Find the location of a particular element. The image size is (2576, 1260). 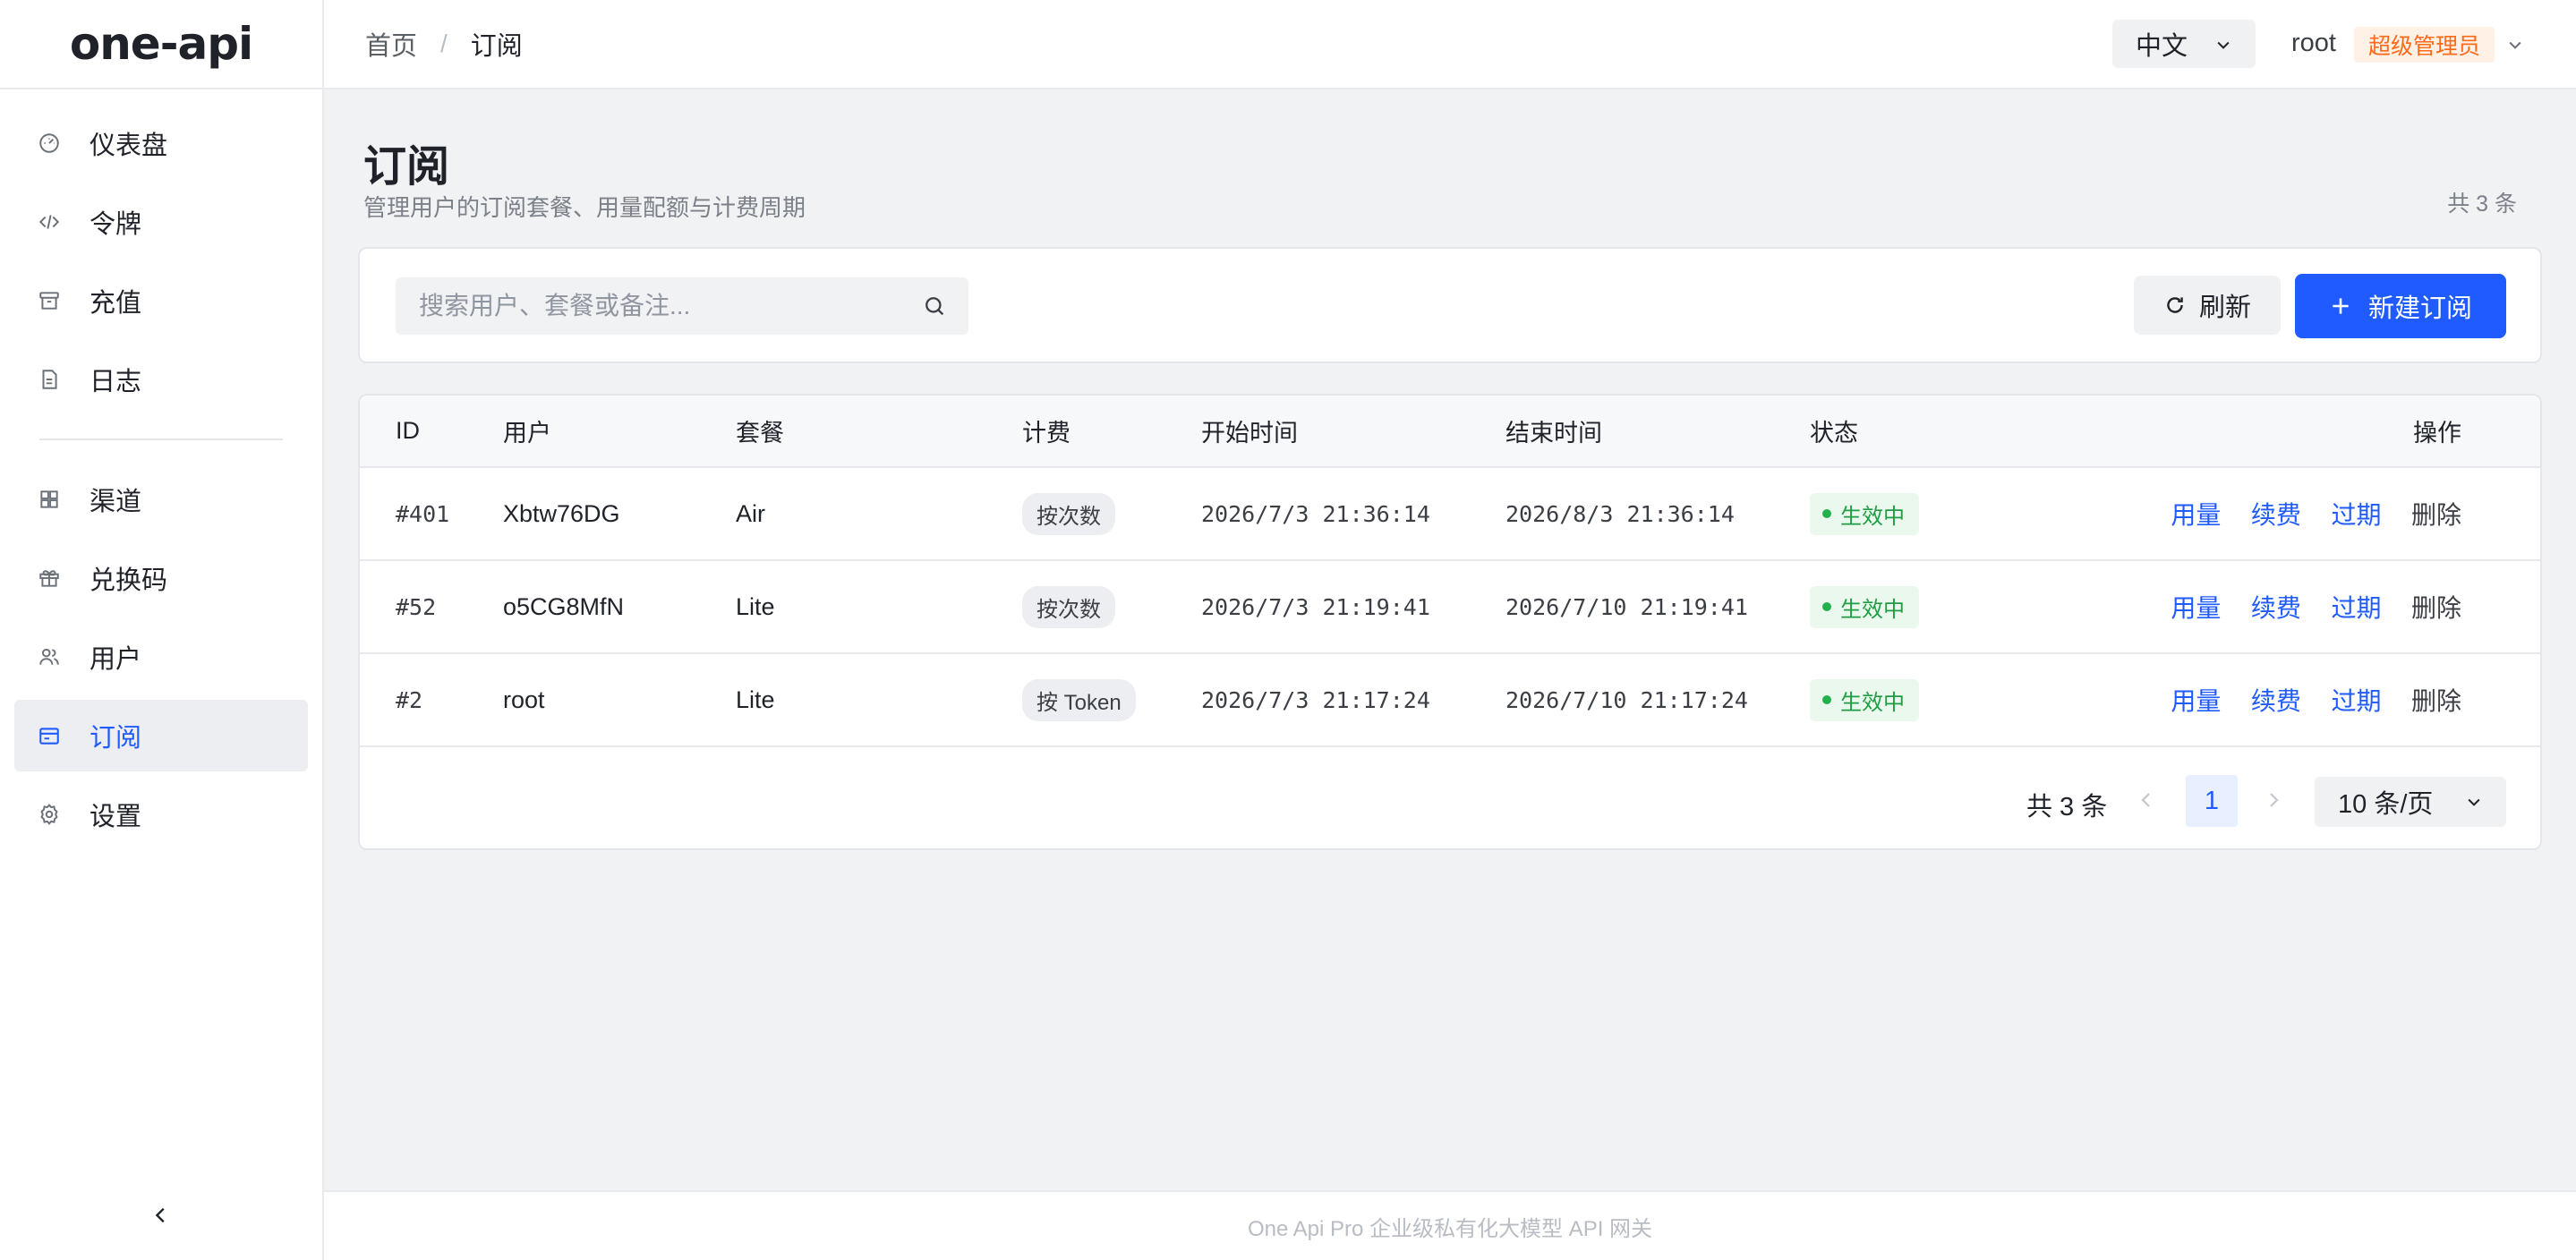

cell-billing: 按次数 is located at coordinates (1111, 607).